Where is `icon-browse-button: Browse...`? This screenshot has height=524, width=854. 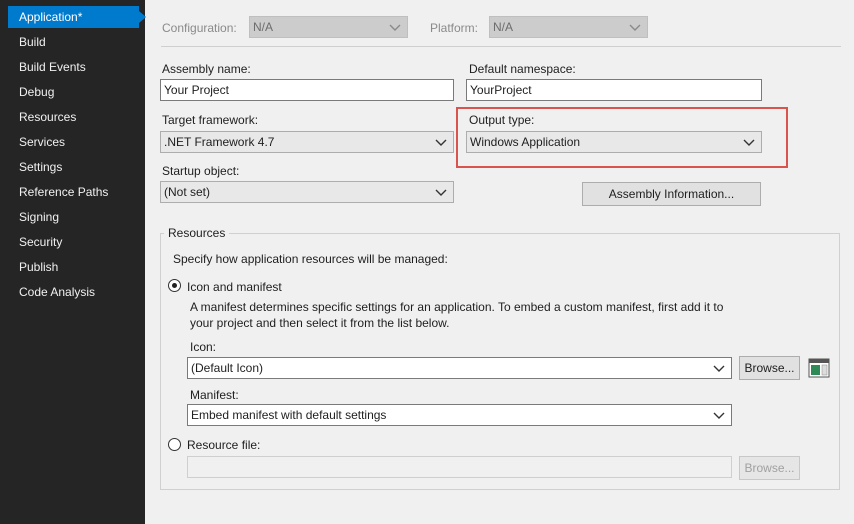
icon-browse-button: Browse... is located at coordinates (769, 368).